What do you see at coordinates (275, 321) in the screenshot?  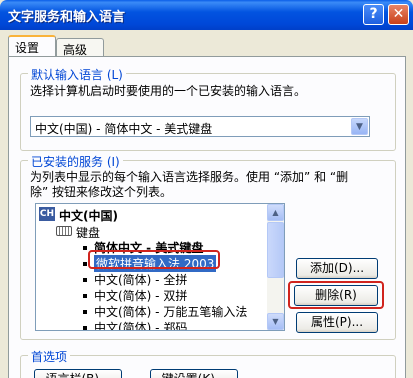 I see `scroll-down-icon: ▼` at bounding box center [275, 321].